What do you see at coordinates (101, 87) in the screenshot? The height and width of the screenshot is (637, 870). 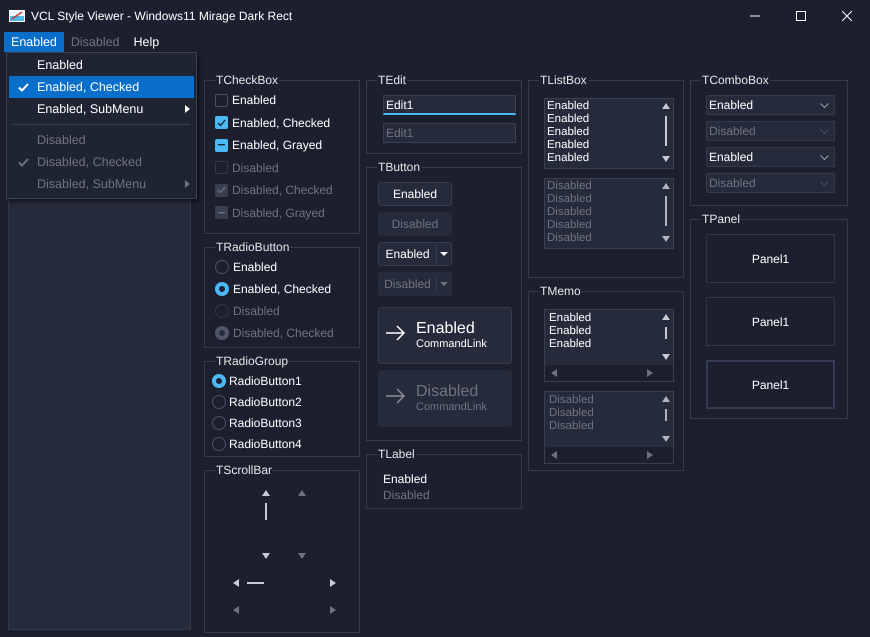 I see `menu-item: Enabled, Checked` at bounding box center [101, 87].